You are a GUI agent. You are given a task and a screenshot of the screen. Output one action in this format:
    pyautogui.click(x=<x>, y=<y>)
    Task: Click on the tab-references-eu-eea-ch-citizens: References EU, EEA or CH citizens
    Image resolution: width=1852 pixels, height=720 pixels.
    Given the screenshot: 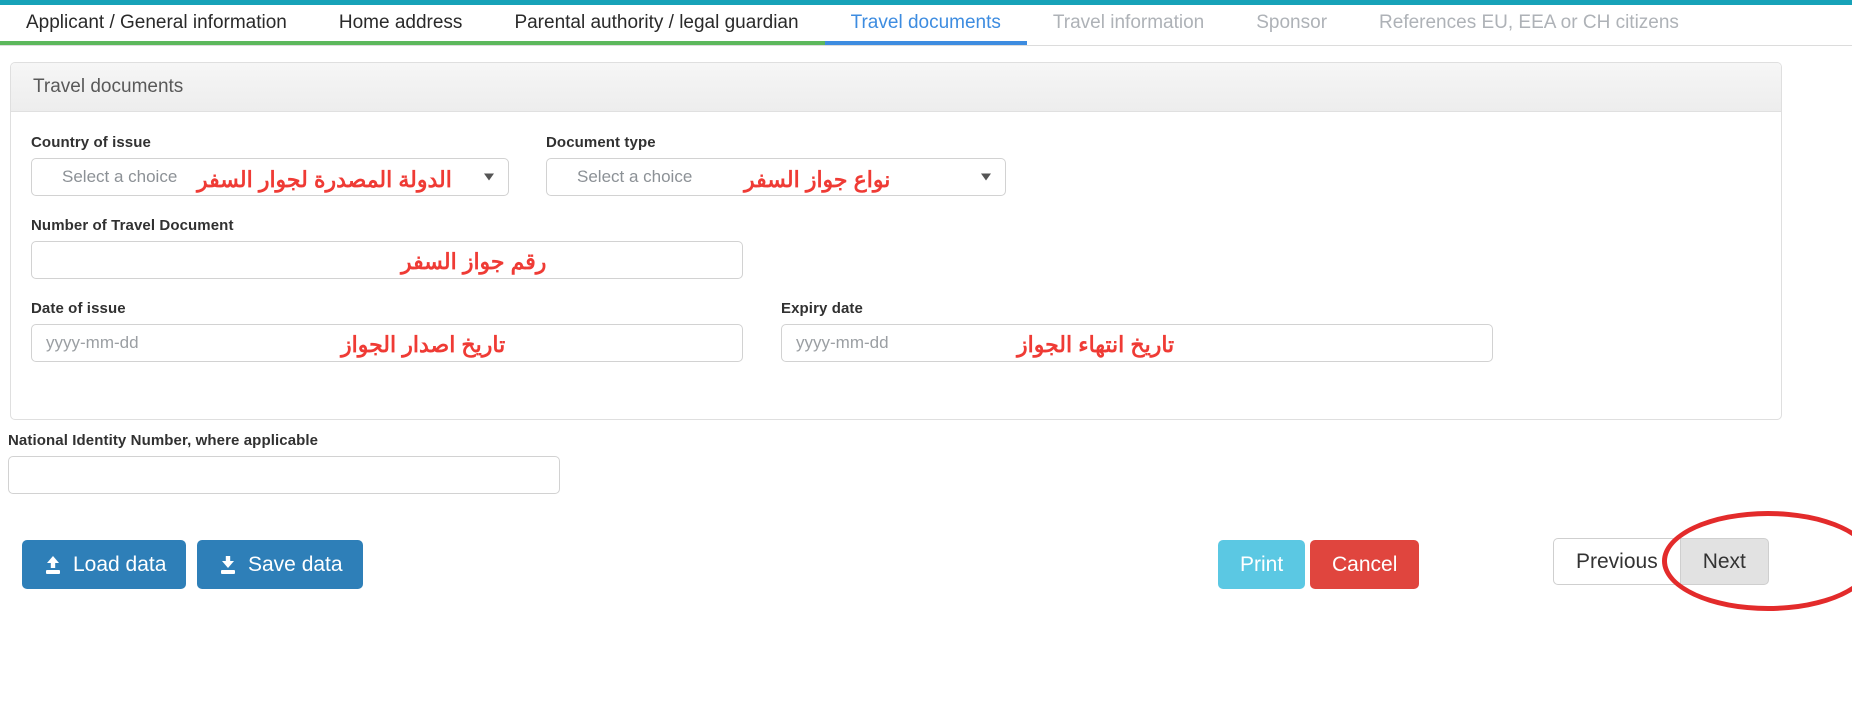 What is the action you would take?
    pyautogui.click(x=1529, y=25)
    